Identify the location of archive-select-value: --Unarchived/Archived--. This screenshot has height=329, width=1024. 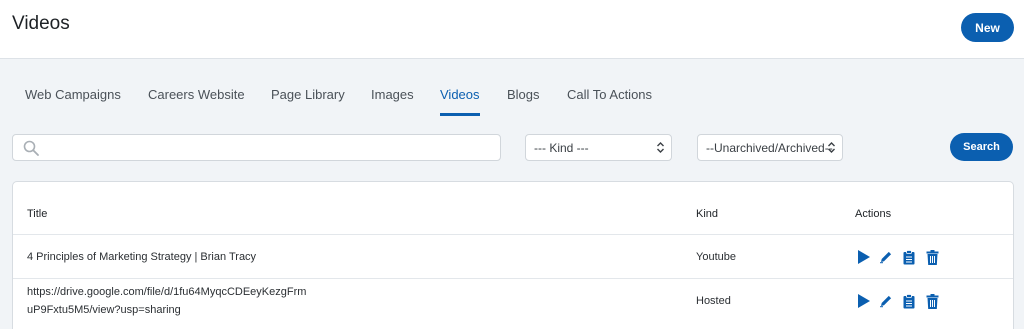
(769, 148).